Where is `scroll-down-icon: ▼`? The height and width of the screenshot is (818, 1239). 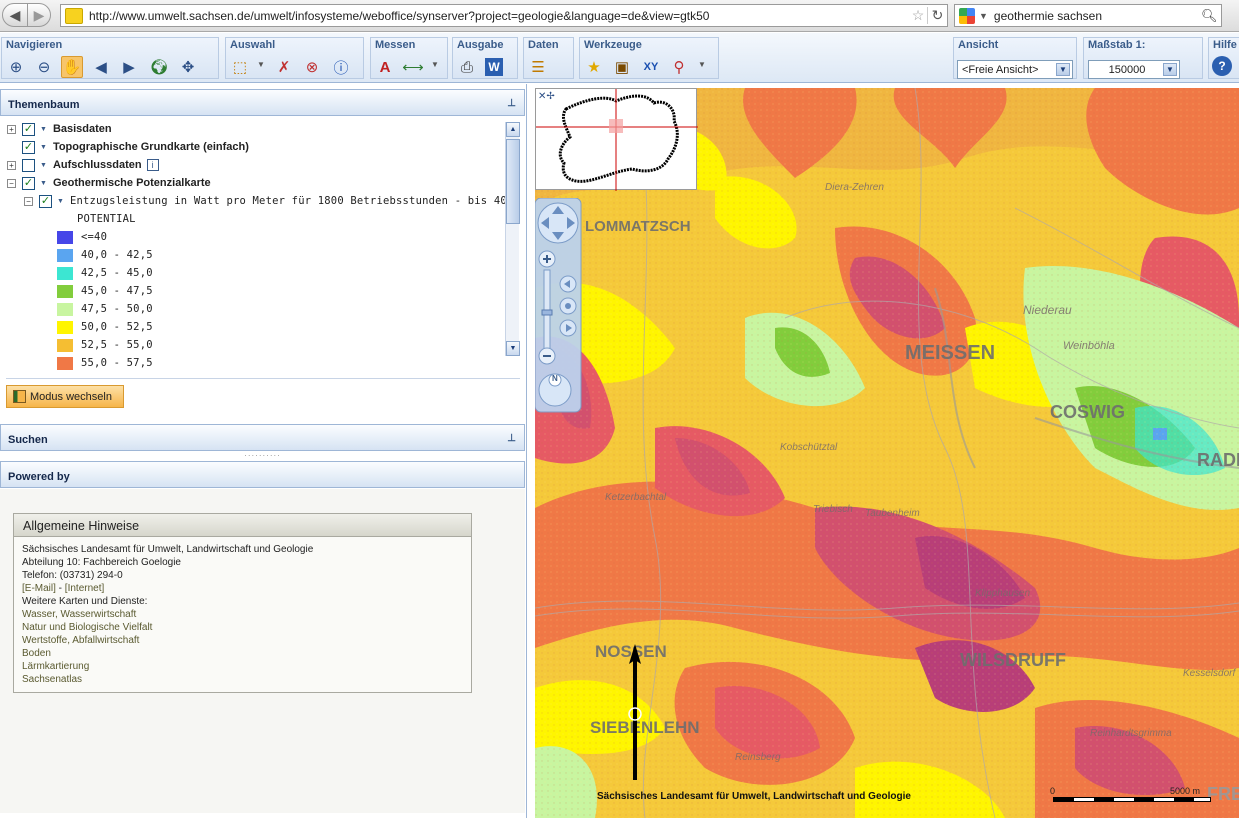
scroll-down-icon: ▼ is located at coordinates (513, 348).